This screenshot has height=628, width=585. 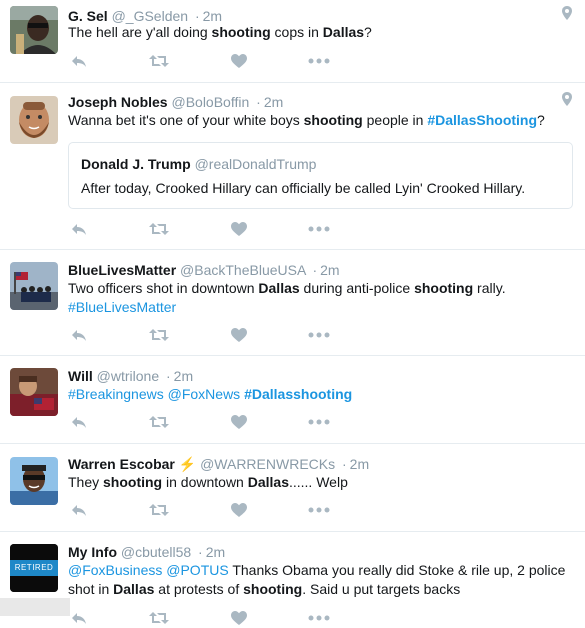 I want to click on tweet-text-segment: ...... Welp, so click(x=318, y=482).